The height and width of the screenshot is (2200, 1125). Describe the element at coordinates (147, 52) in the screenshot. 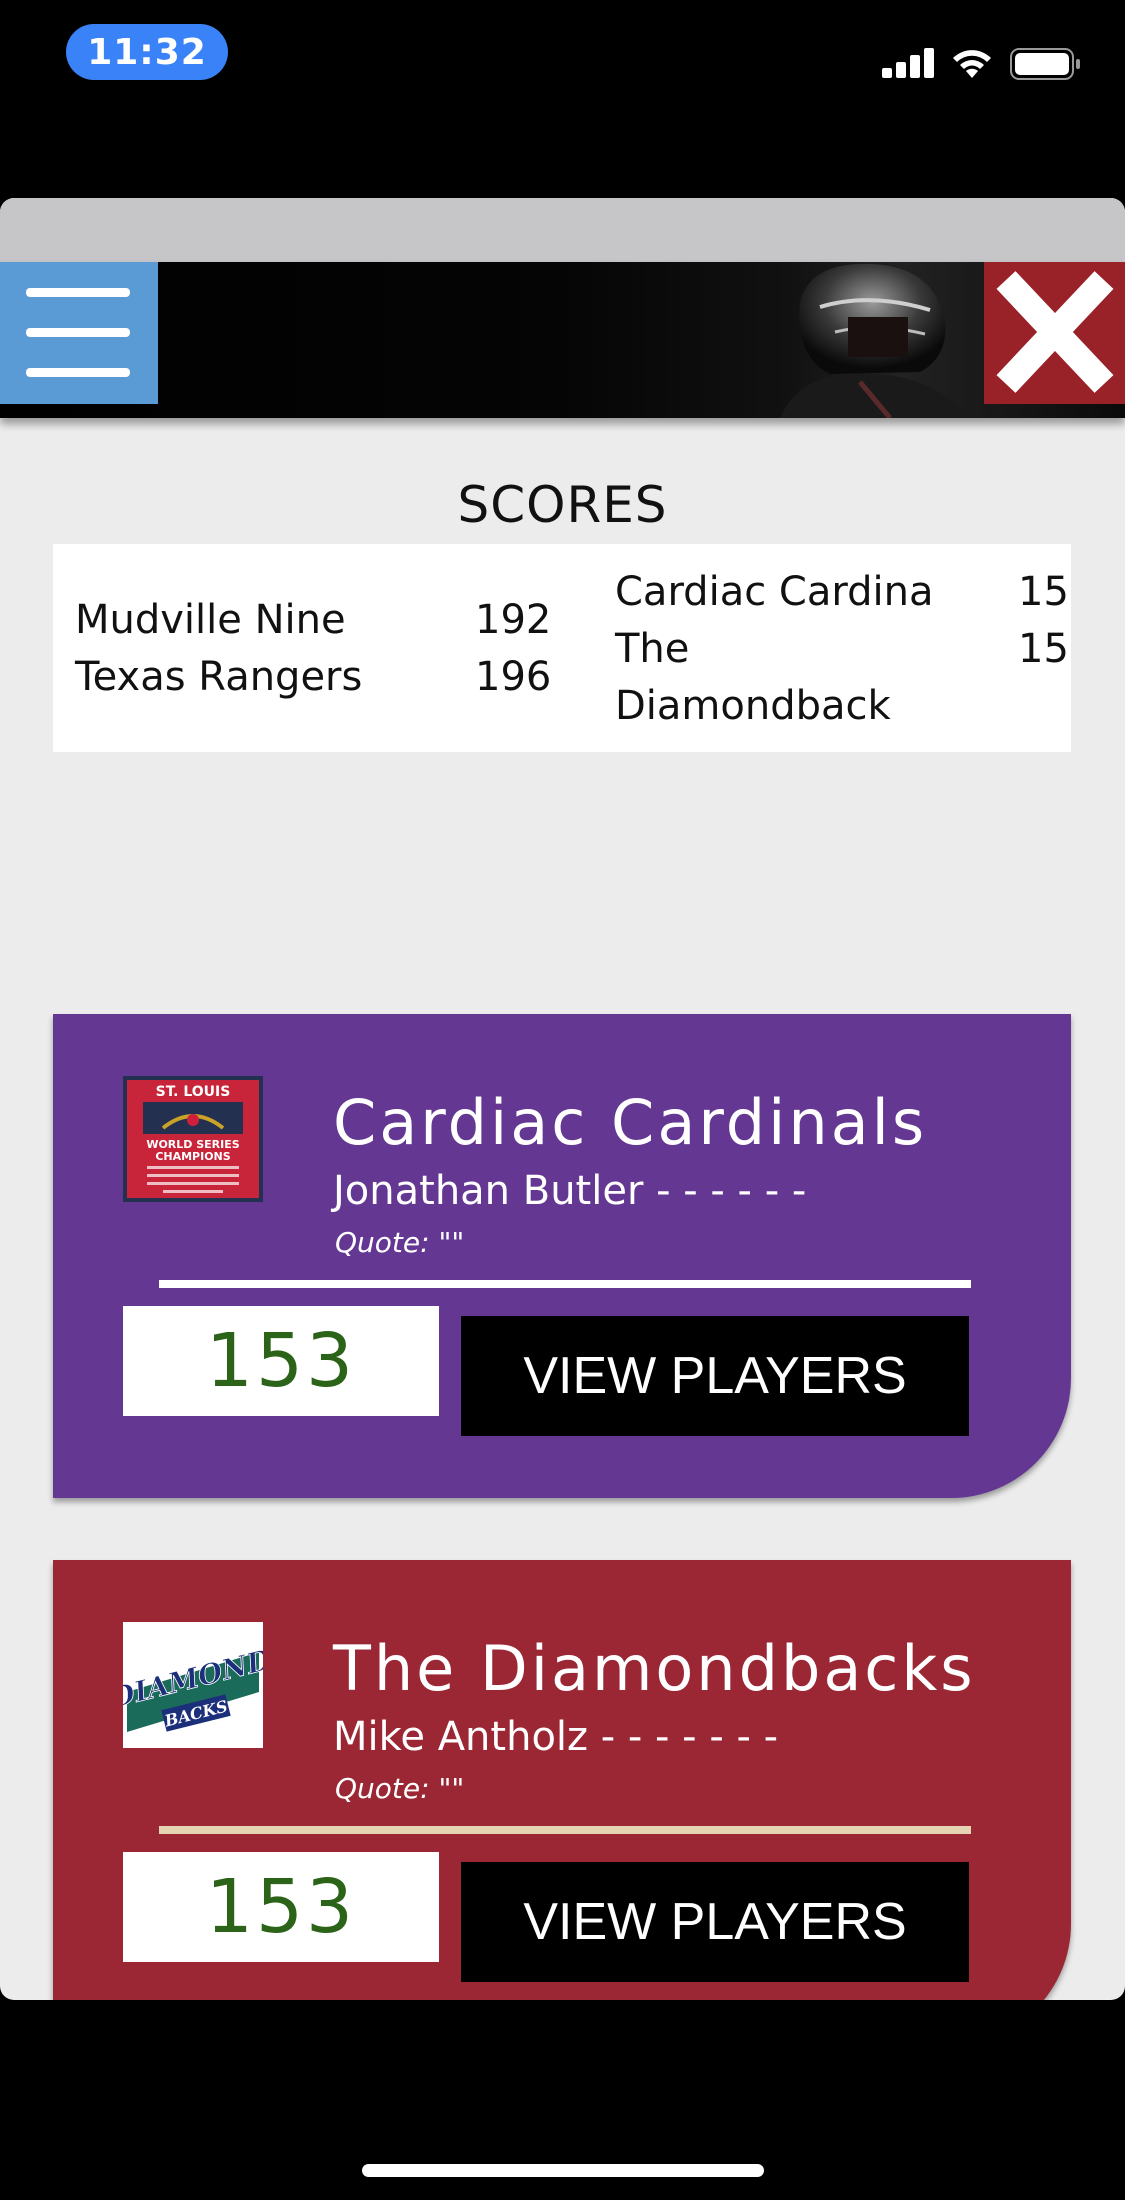

I see `status-time: 11:32` at that location.